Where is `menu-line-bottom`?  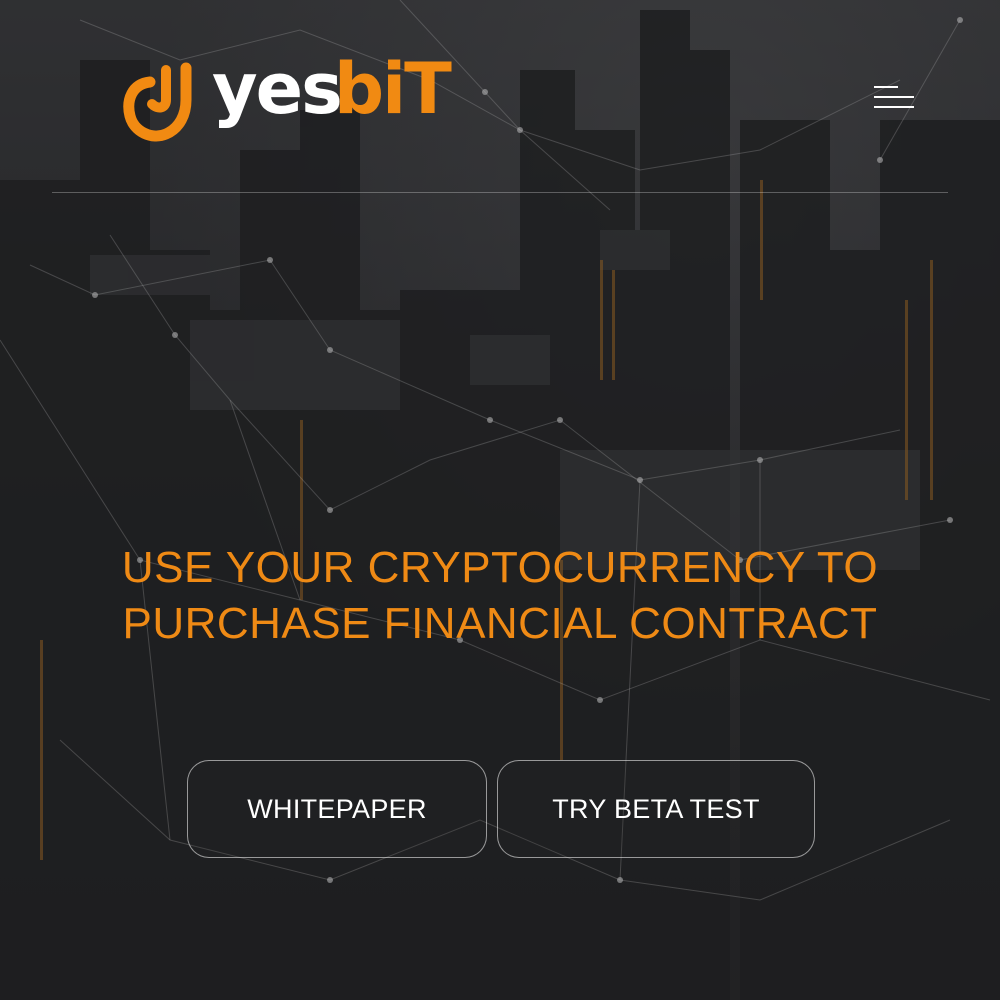 menu-line-bottom is located at coordinates (894, 107).